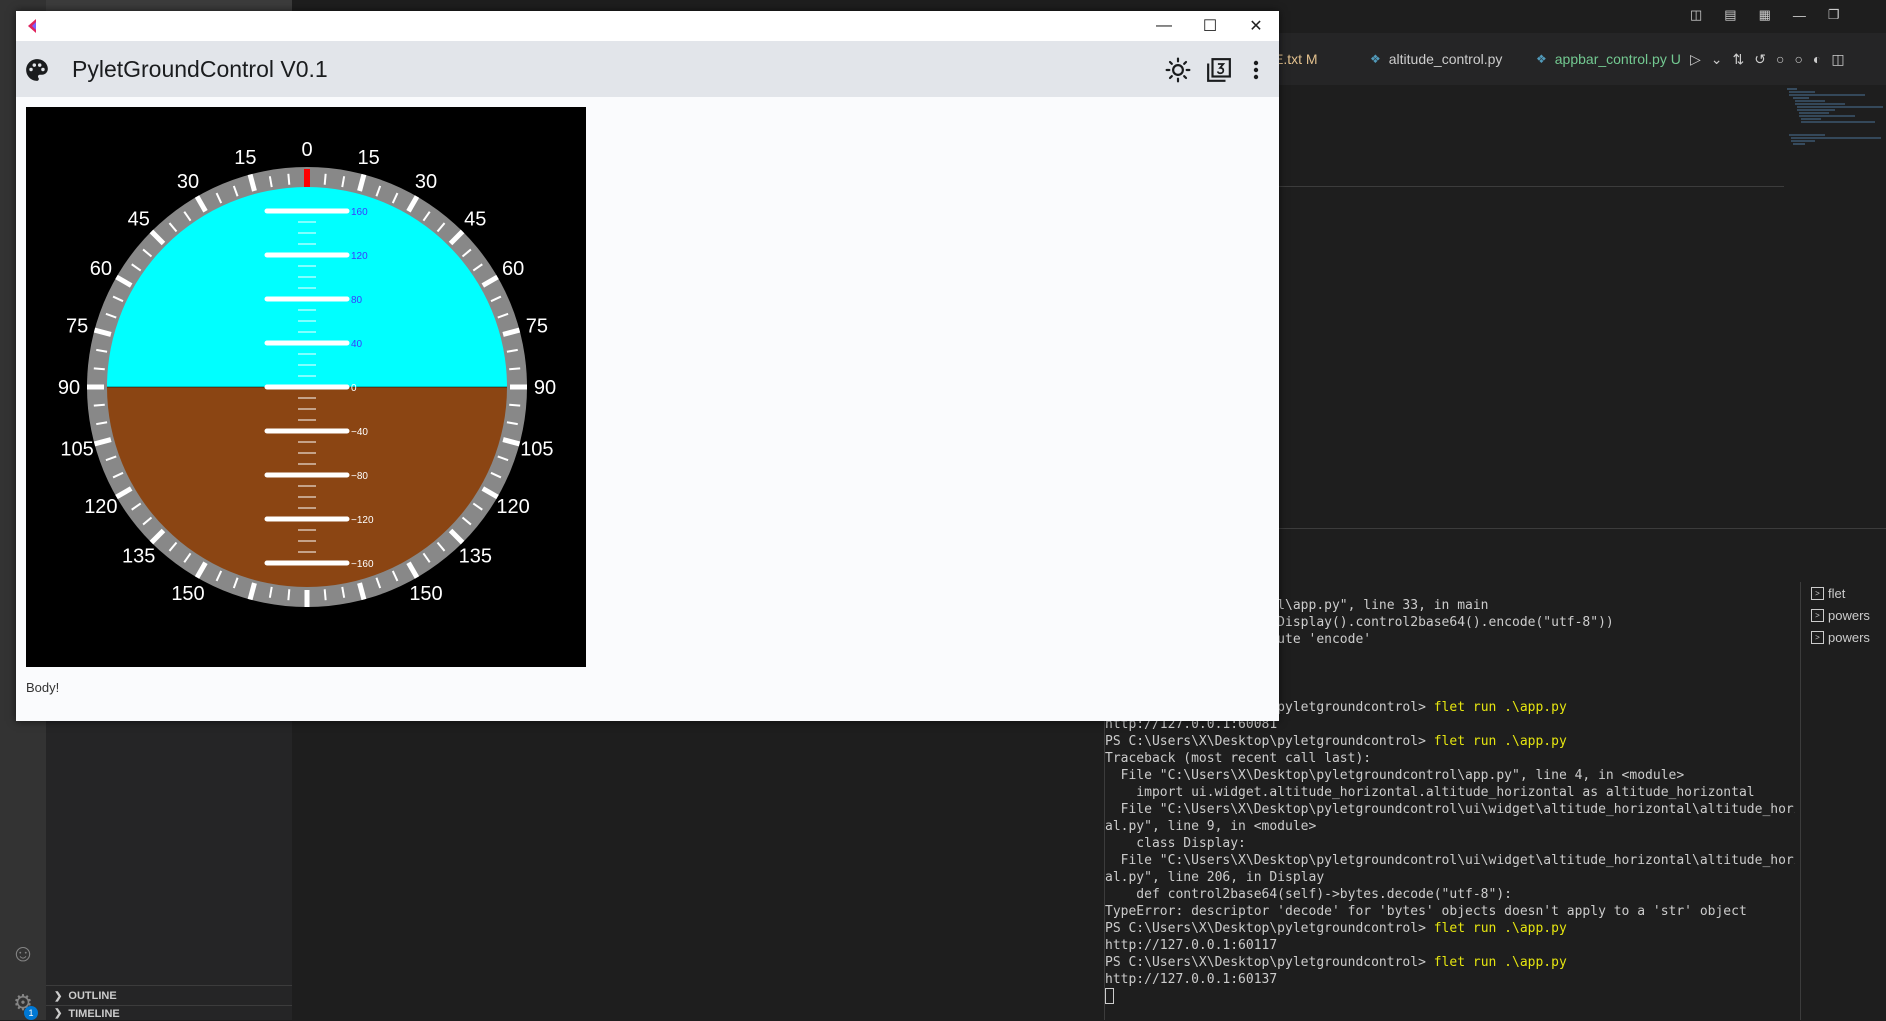 The width and height of the screenshot is (1886, 1021). I want to click on roll-scale-label: 135, so click(475, 556).